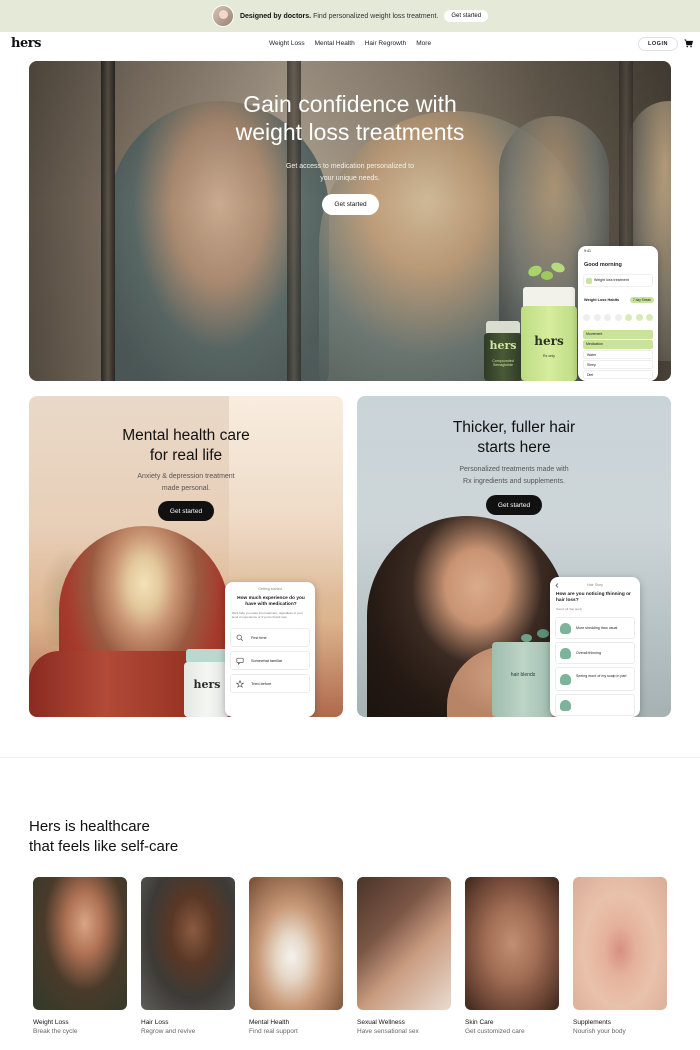 This screenshot has height=1050, width=700. Describe the element at coordinates (514, 469) in the screenshot. I see `hair-subtitle-line1: Personalized treatments made with` at that location.